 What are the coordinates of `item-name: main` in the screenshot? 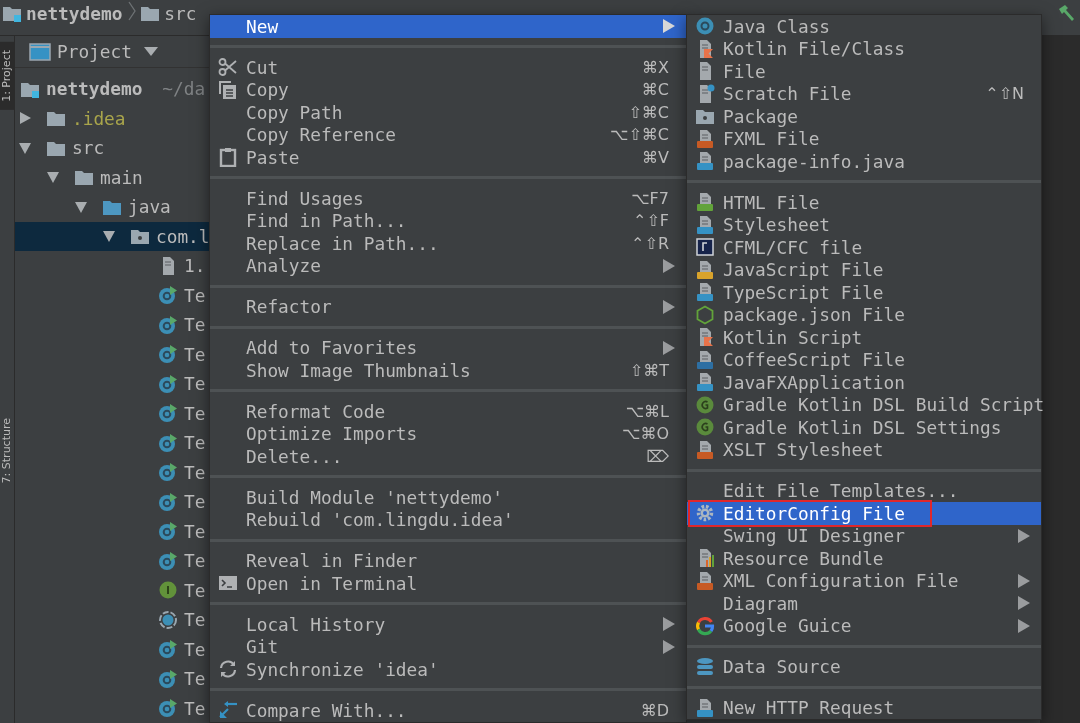 It's located at (121, 177).